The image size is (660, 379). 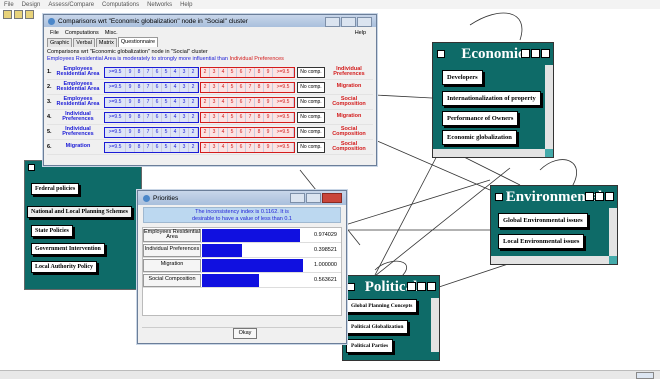 What do you see at coordinates (52, 231) in the screenshot?
I see `node-state-policies: State Policies` at bounding box center [52, 231].